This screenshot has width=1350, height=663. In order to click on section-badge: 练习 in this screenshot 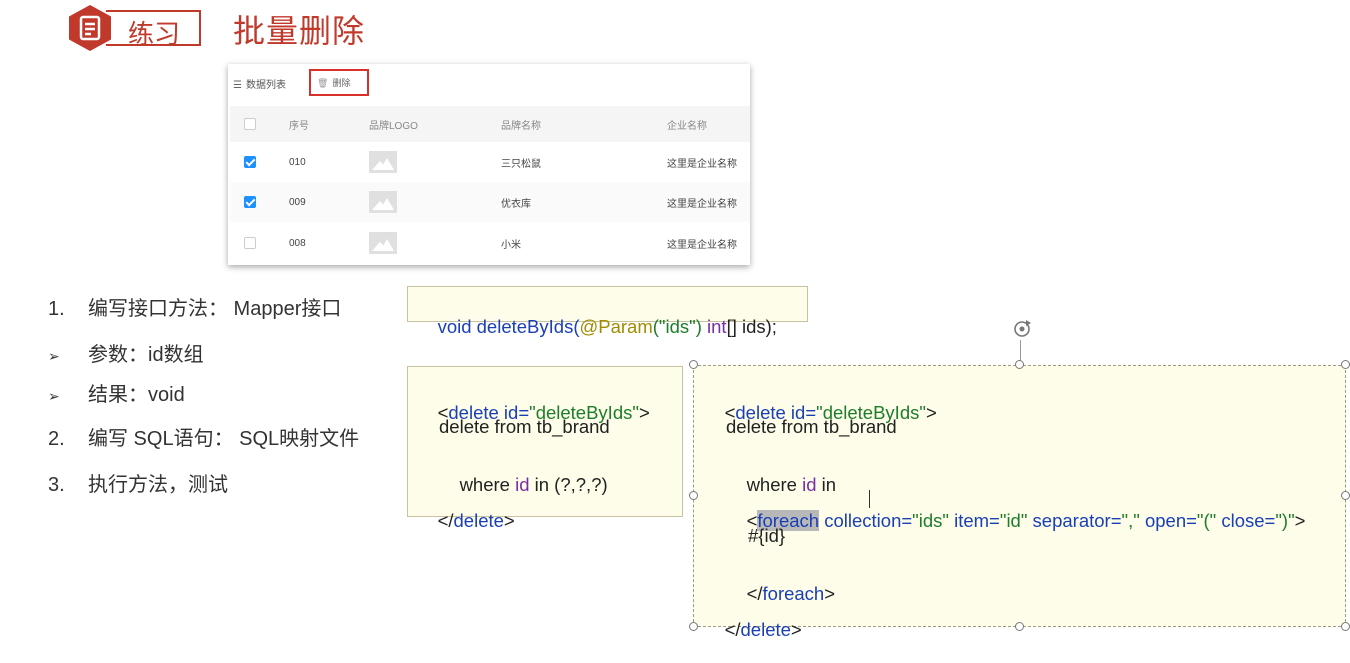, I will do `click(134, 27)`.